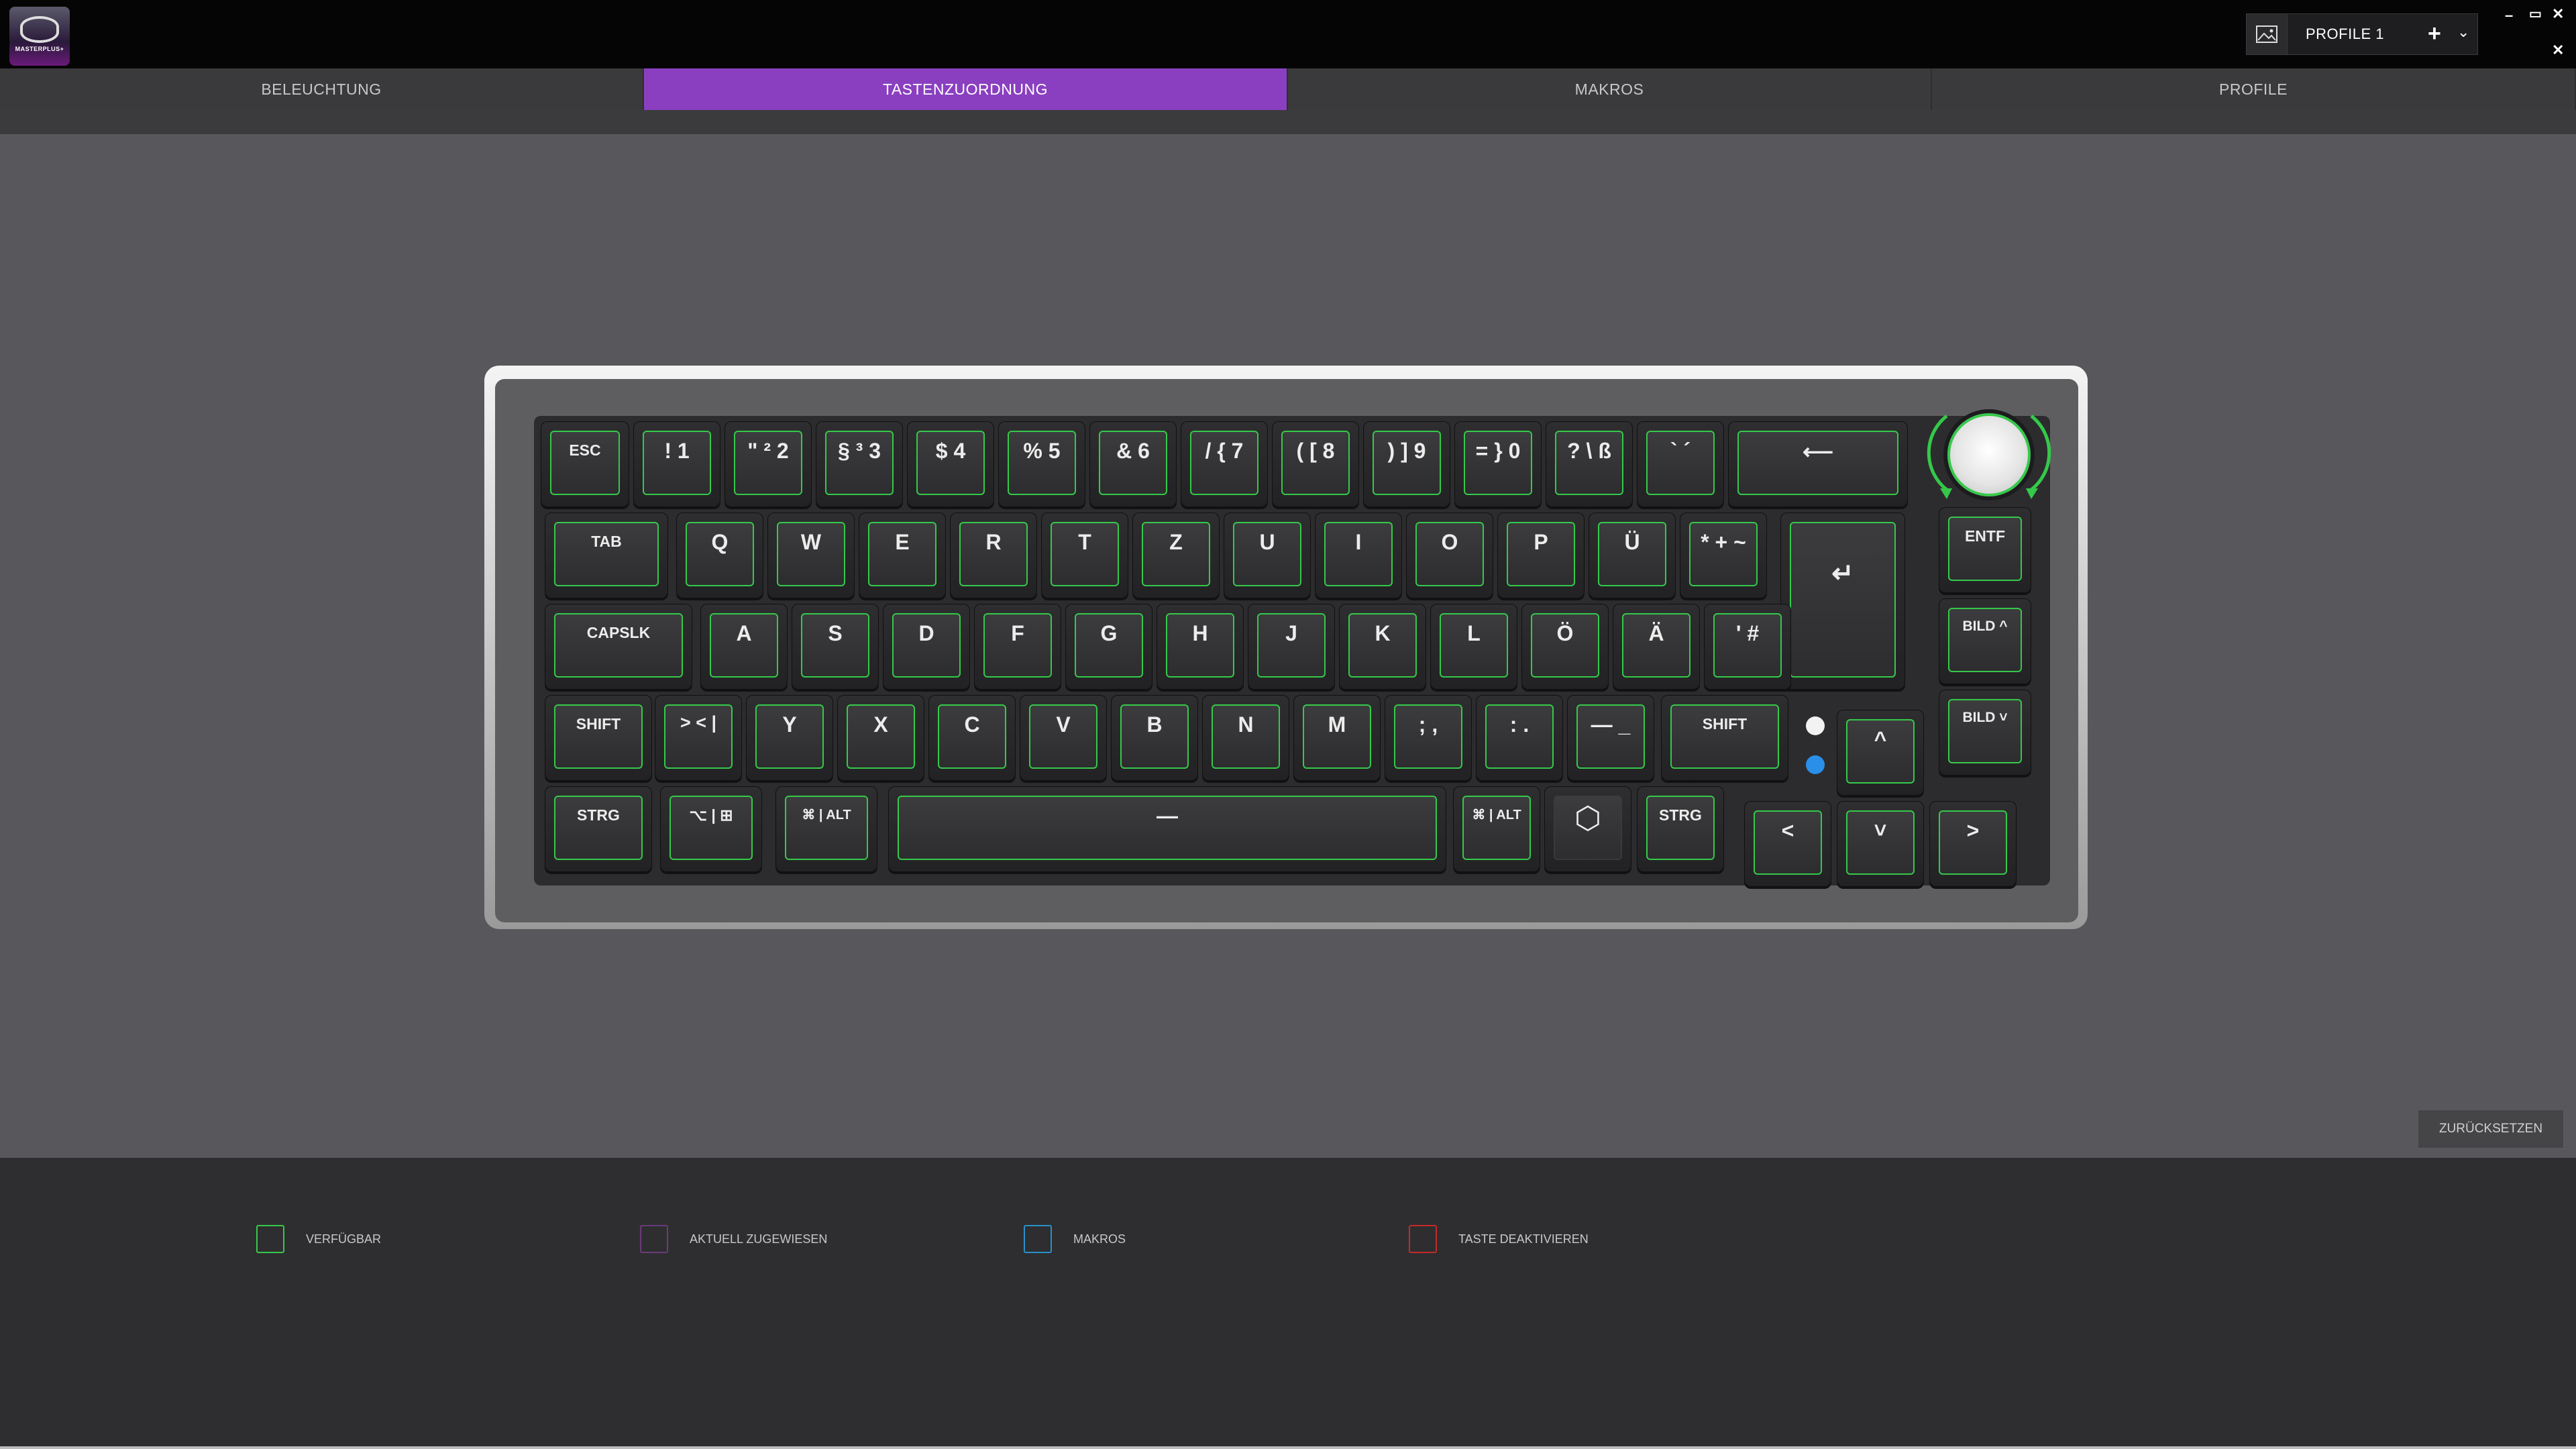 The image size is (2576, 1449). What do you see at coordinates (698, 738) in the screenshot?
I see `key-angle: > < |` at bounding box center [698, 738].